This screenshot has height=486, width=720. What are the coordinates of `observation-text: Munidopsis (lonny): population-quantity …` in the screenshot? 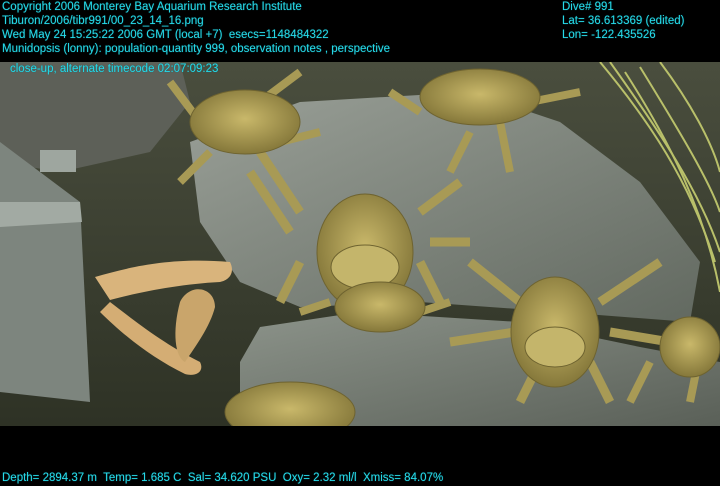 It's located at (196, 49).